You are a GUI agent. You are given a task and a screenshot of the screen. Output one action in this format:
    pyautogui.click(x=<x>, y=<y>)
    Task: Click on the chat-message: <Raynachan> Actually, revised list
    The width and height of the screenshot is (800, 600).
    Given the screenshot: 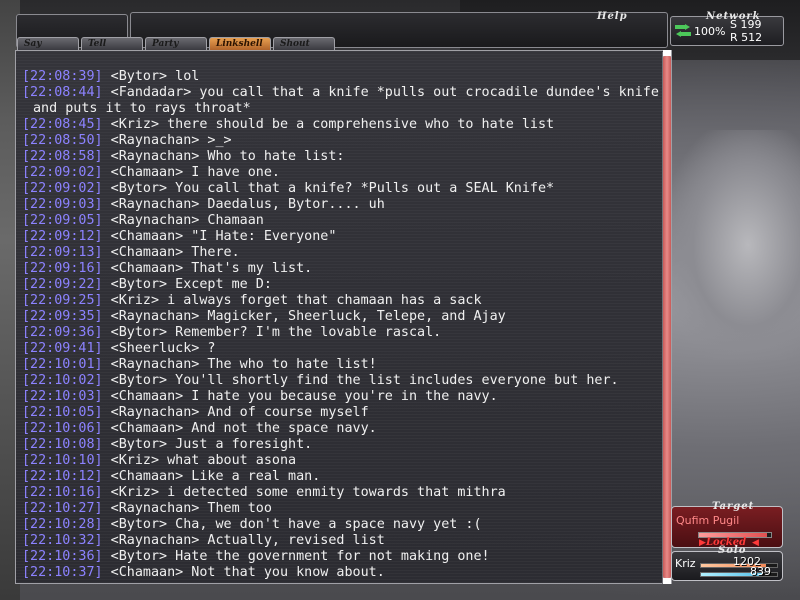 What is the action you would take?
    pyautogui.click(x=243, y=540)
    